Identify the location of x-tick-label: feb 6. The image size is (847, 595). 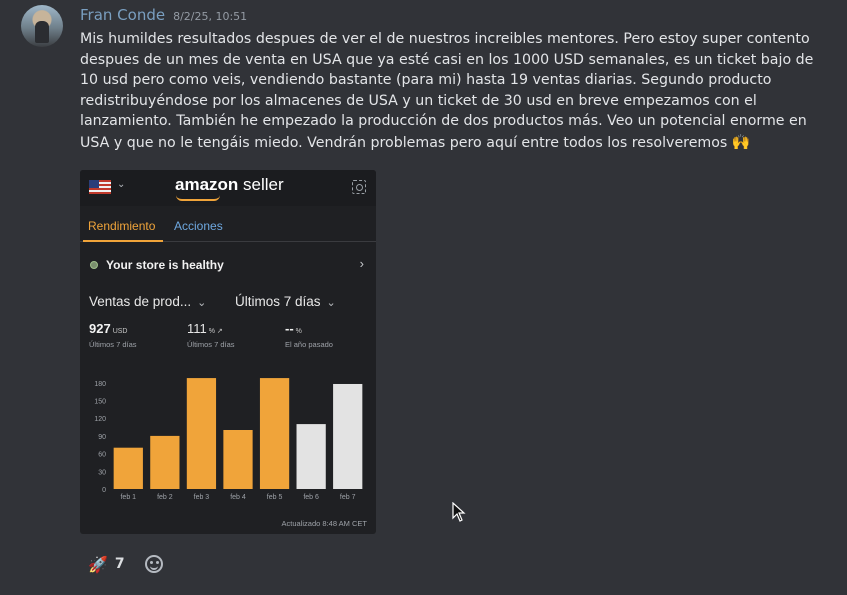
(311, 497).